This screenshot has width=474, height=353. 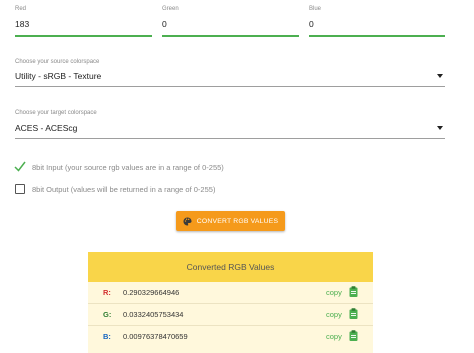 I want to click on result-r-label: R:, so click(x=107, y=292).